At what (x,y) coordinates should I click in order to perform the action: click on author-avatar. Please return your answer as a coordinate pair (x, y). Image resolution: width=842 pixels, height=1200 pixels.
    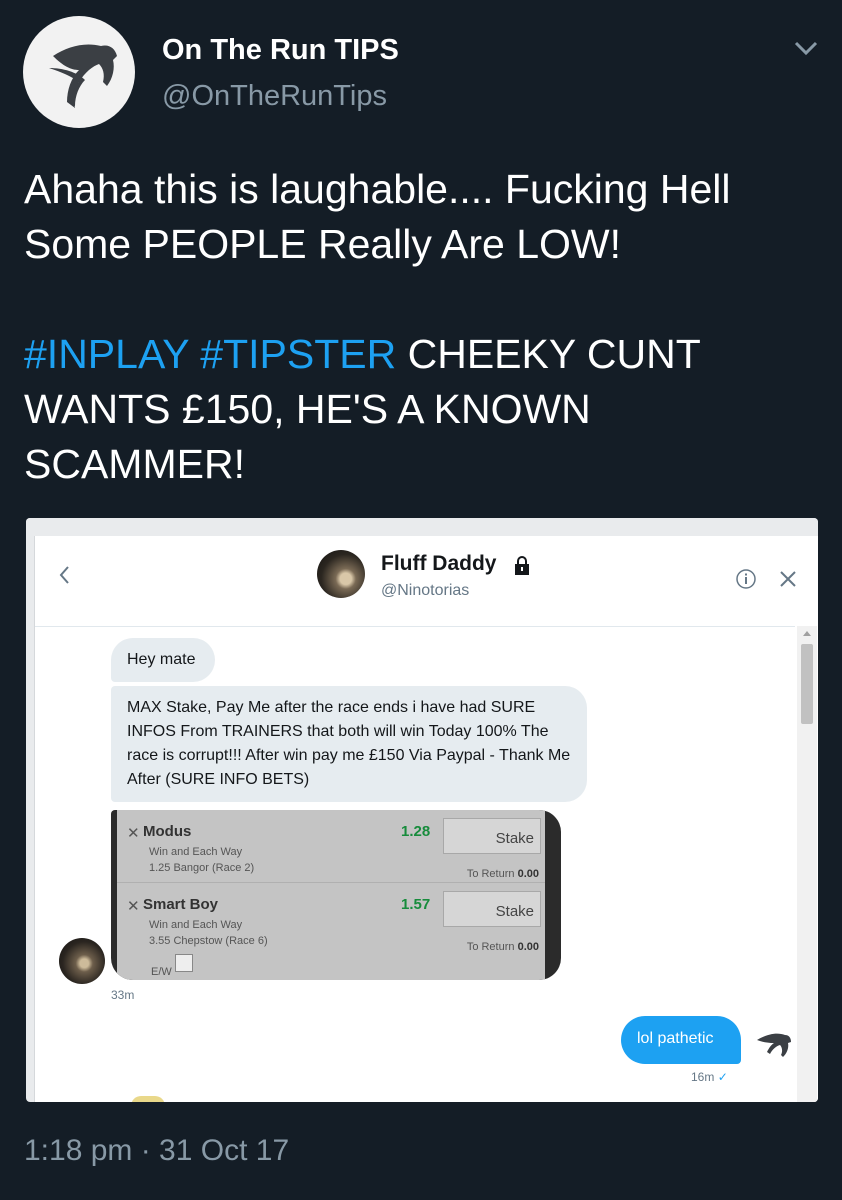
    Looking at the image, I should click on (79, 72).